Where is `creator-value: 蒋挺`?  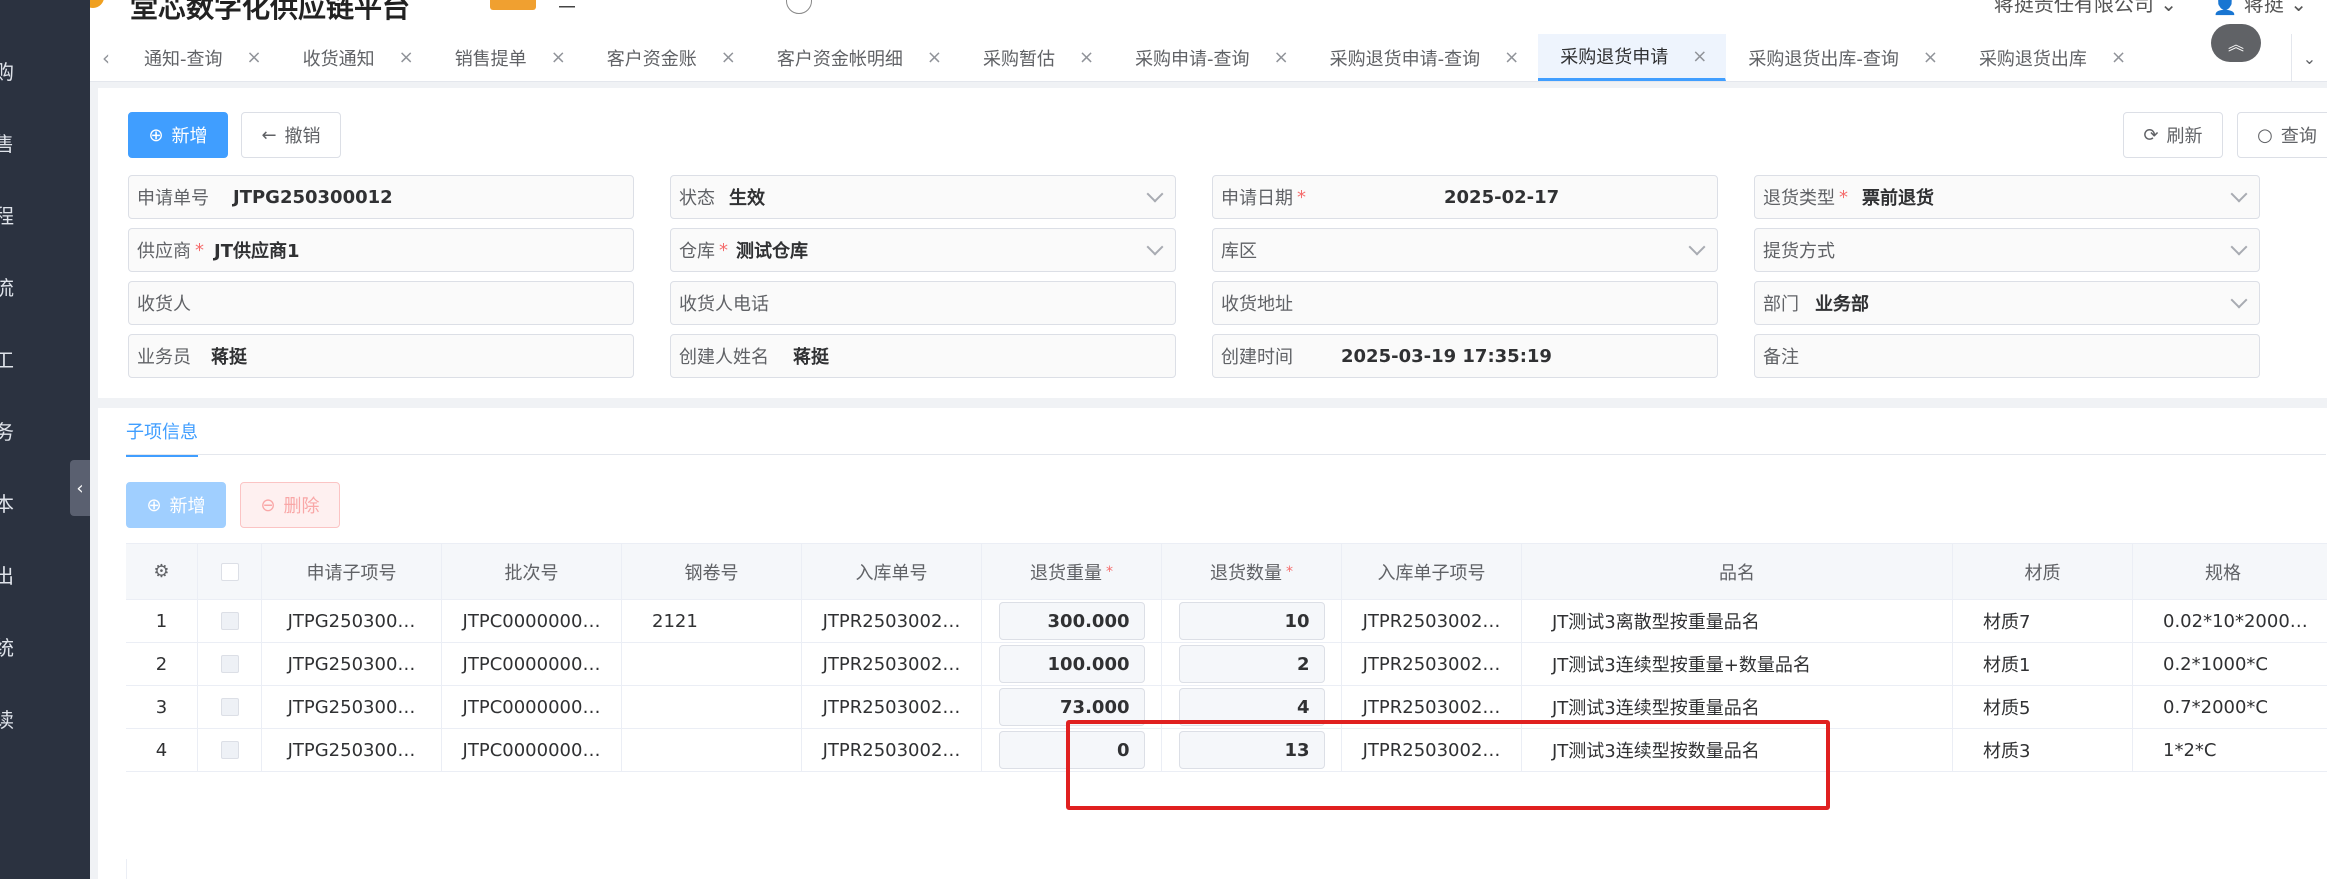
creator-value: 蒋挺 is located at coordinates (811, 357).